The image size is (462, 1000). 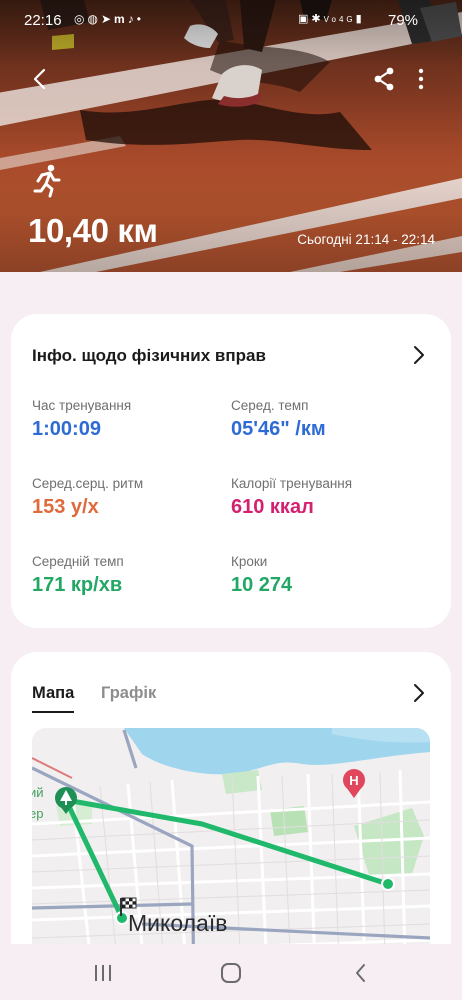 I want to click on more-vertical-icon, so click(x=421, y=79).